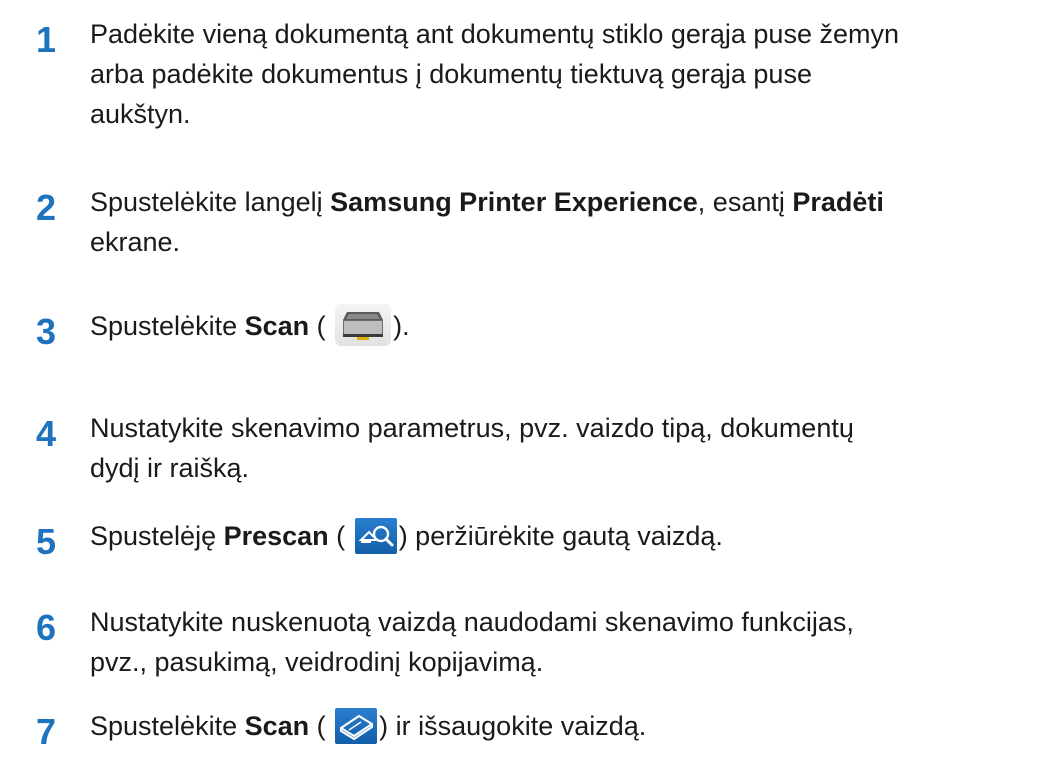 This screenshot has width=1038, height=759. What do you see at coordinates (135, 242) in the screenshot?
I see `step-line: ekrane.` at bounding box center [135, 242].